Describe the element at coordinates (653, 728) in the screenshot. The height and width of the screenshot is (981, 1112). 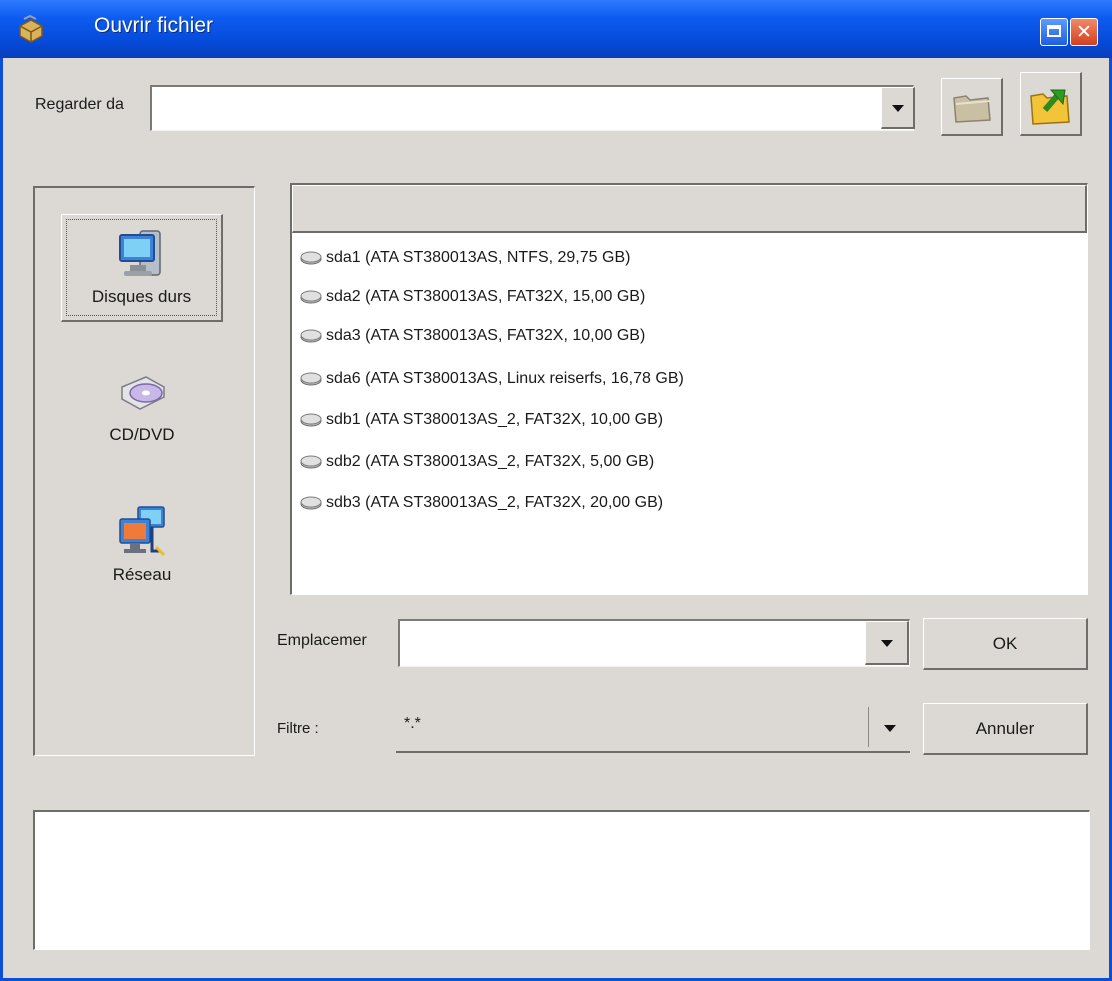
I see `filter-combo: *.*` at that location.